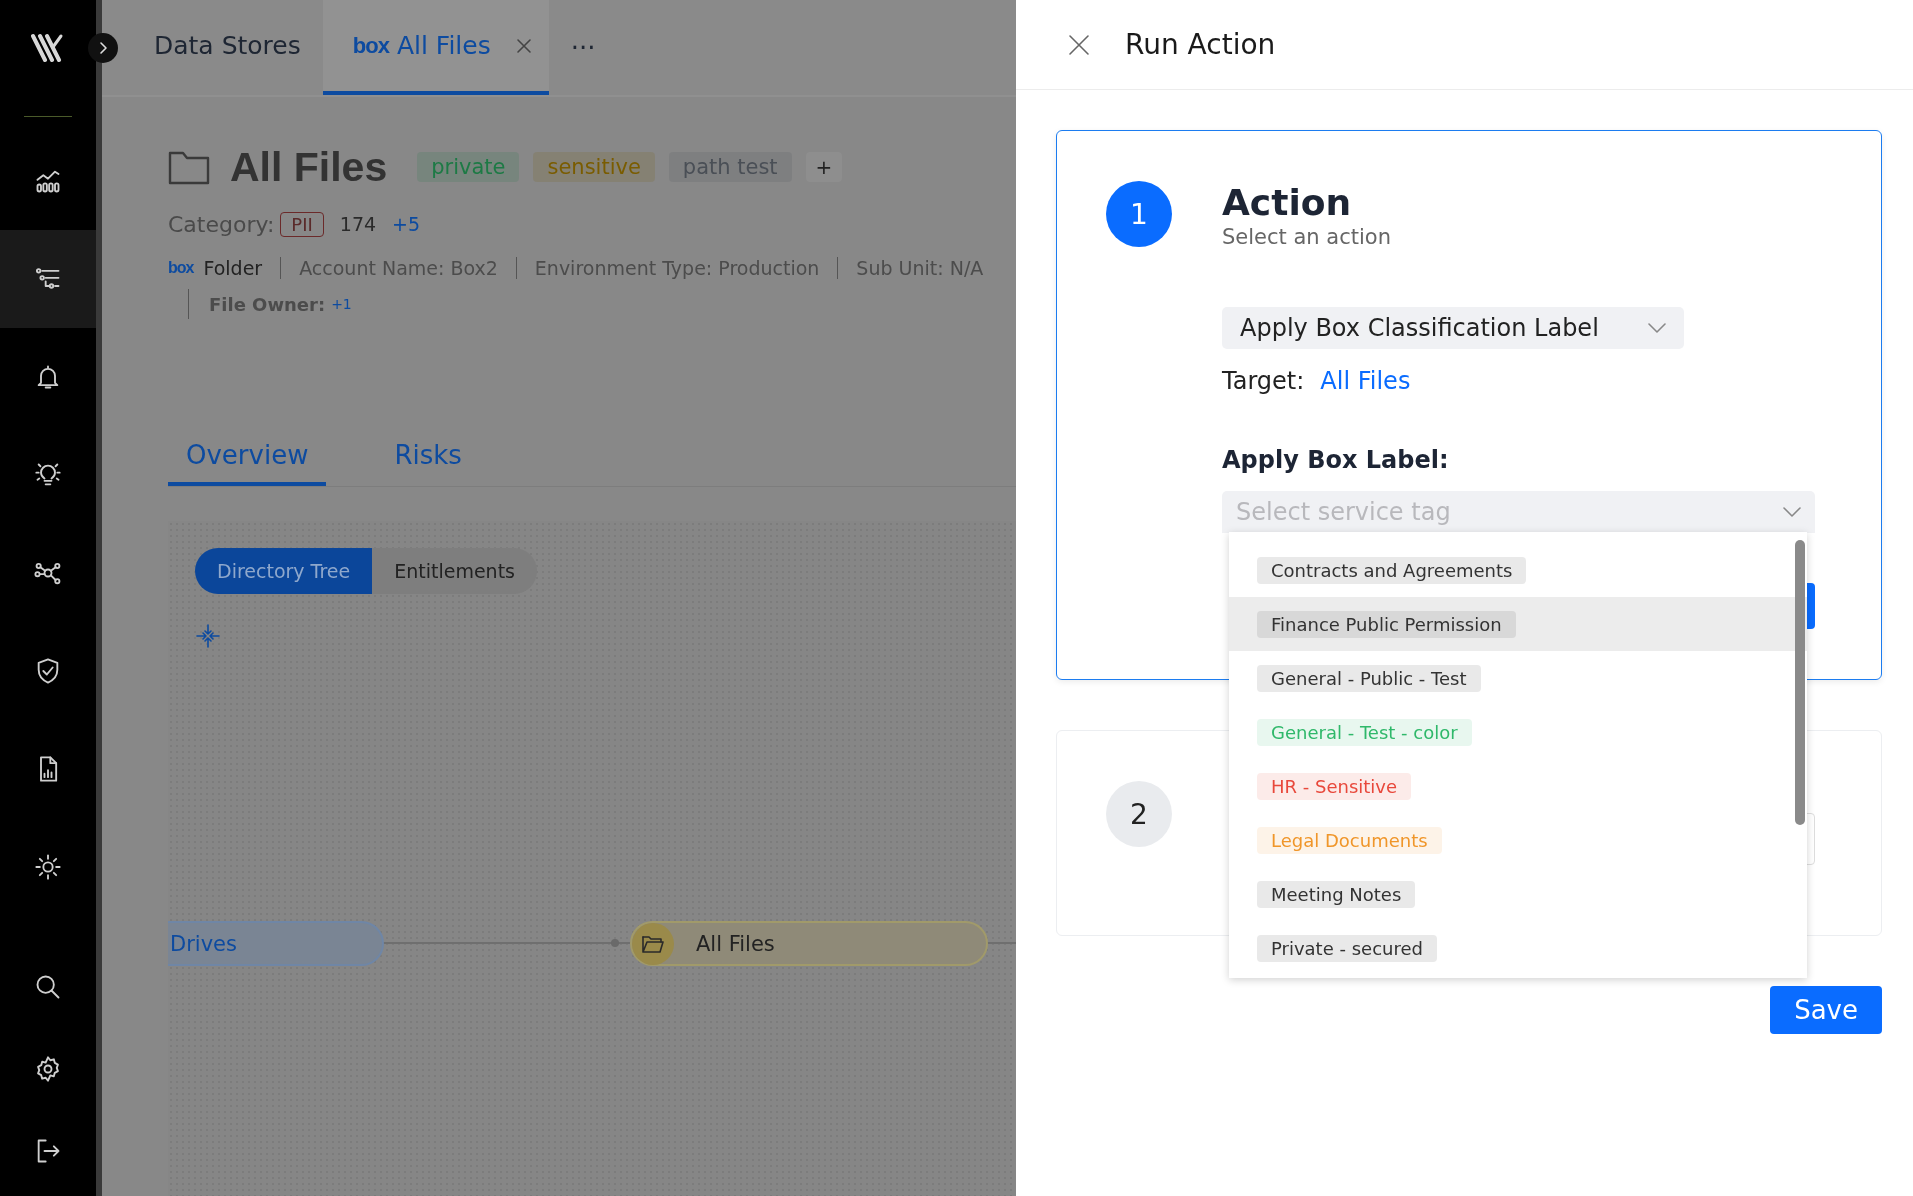 The height and width of the screenshot is (1196, 1913). What do you see at coordinates (676, 268) in the screenshot?
I see `meta-field: Environment Type: Production` at bounding box center [676, 268].